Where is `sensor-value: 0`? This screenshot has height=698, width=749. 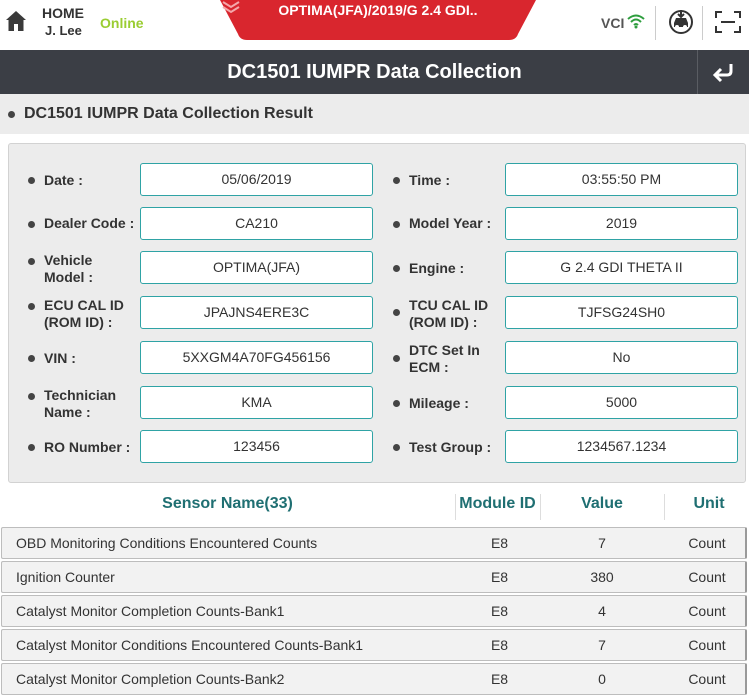
sensor-value: 0 is located at coordinates (602, 679).